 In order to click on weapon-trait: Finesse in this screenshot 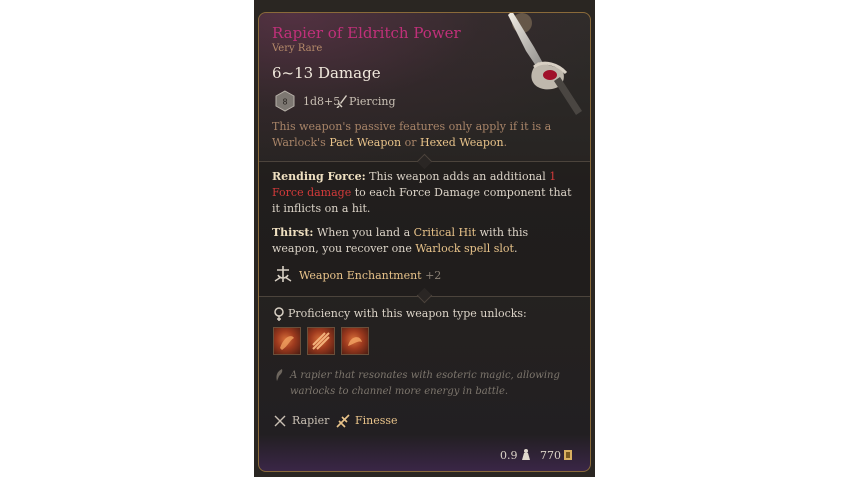, I will do `click(376, 420)`.